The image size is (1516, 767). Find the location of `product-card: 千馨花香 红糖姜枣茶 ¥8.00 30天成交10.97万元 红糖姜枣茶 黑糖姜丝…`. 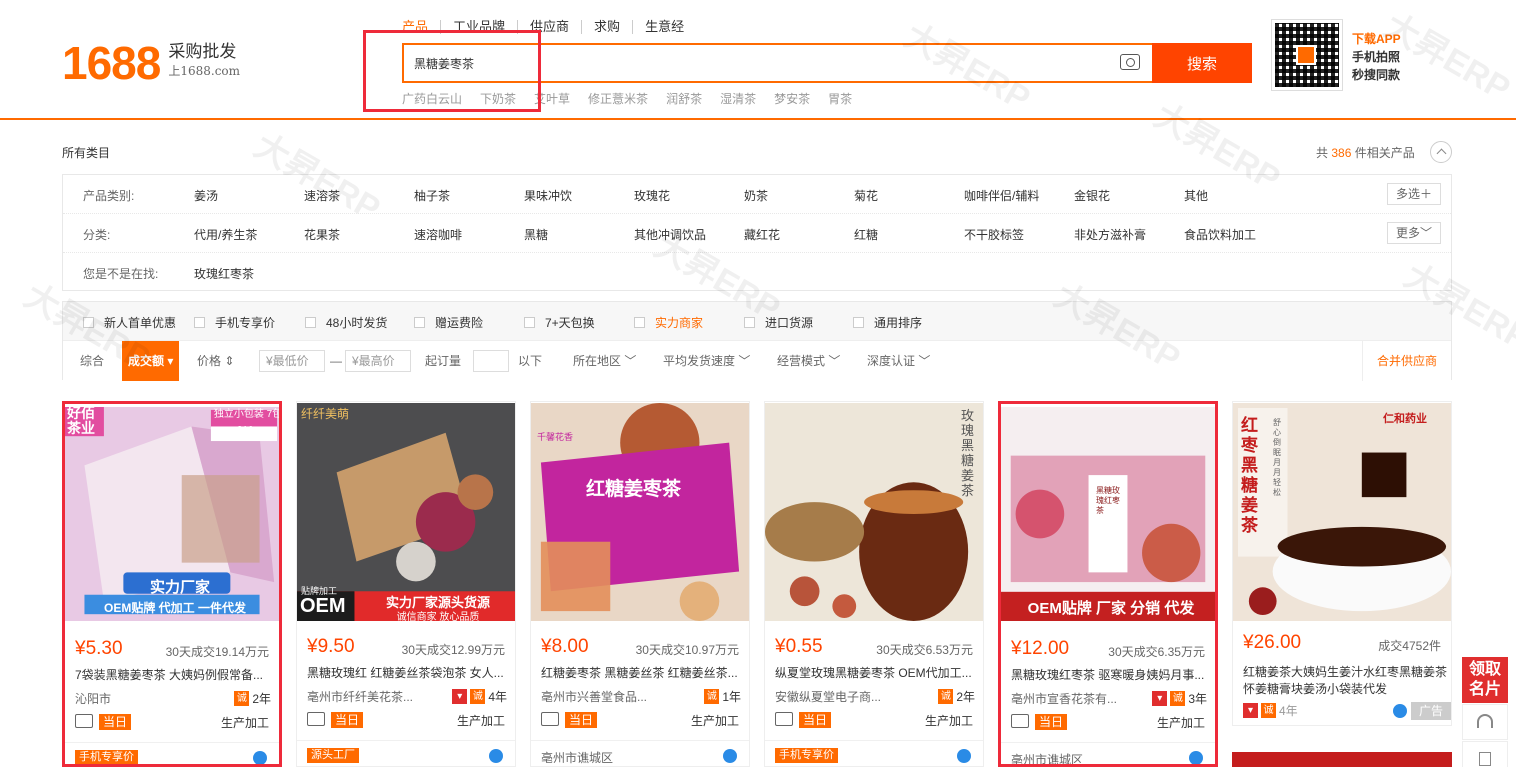

product-card: 千馨花香 红糖姜枣茶 ¥8.00 30天成交10.97万元 红糖姜枣茶 黑糖姜丝… is located at coordinates (640, 584).